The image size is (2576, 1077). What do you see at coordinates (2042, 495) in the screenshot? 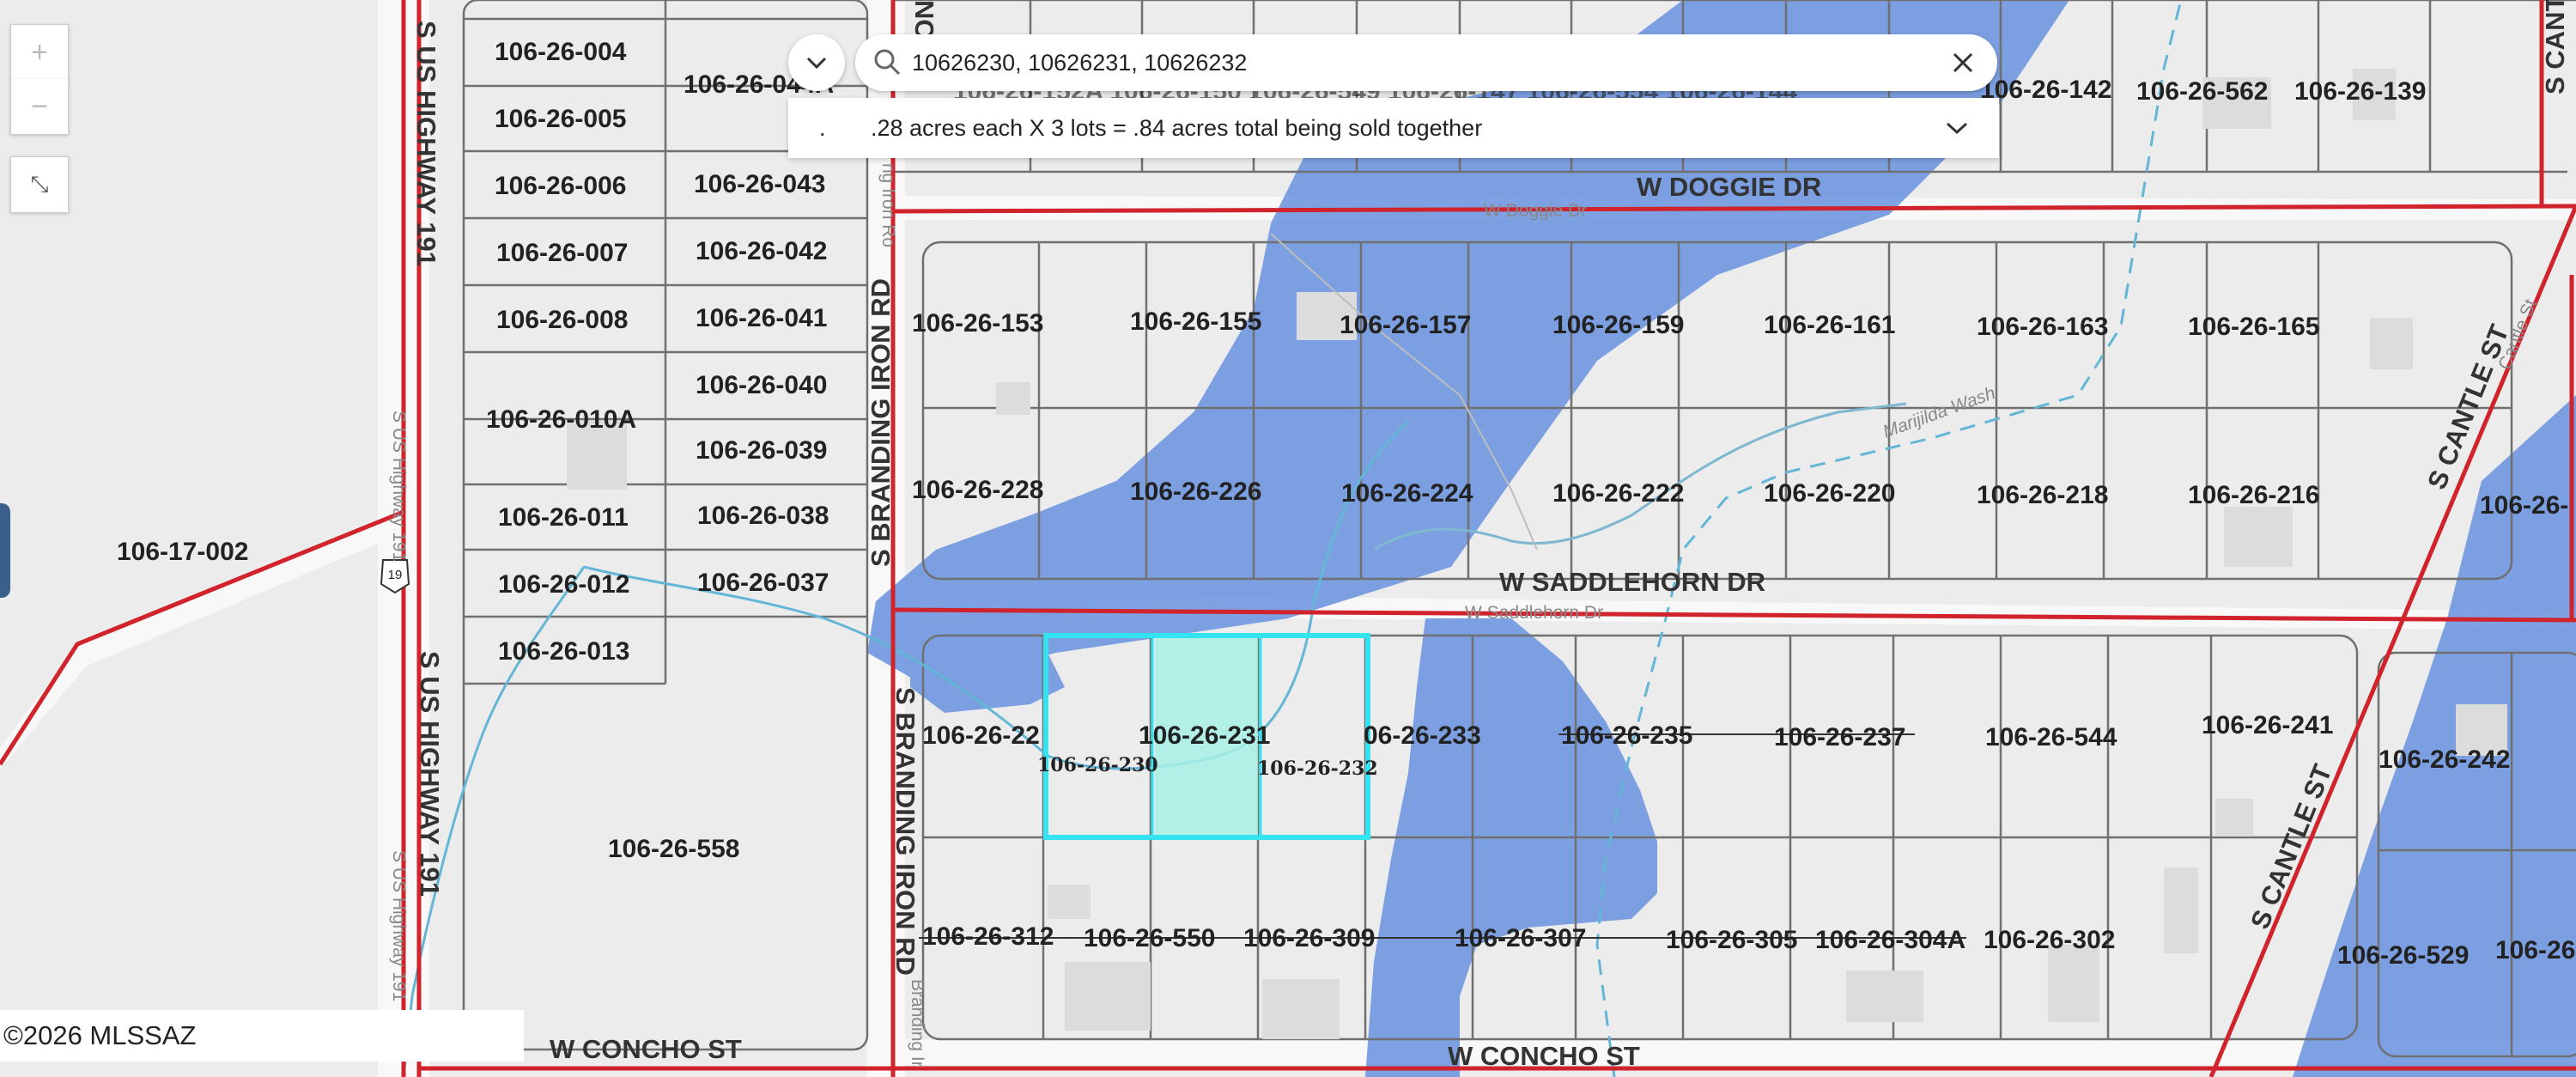
I see `parcel-label: 106-26-218` at bounding box center [2042, 495].